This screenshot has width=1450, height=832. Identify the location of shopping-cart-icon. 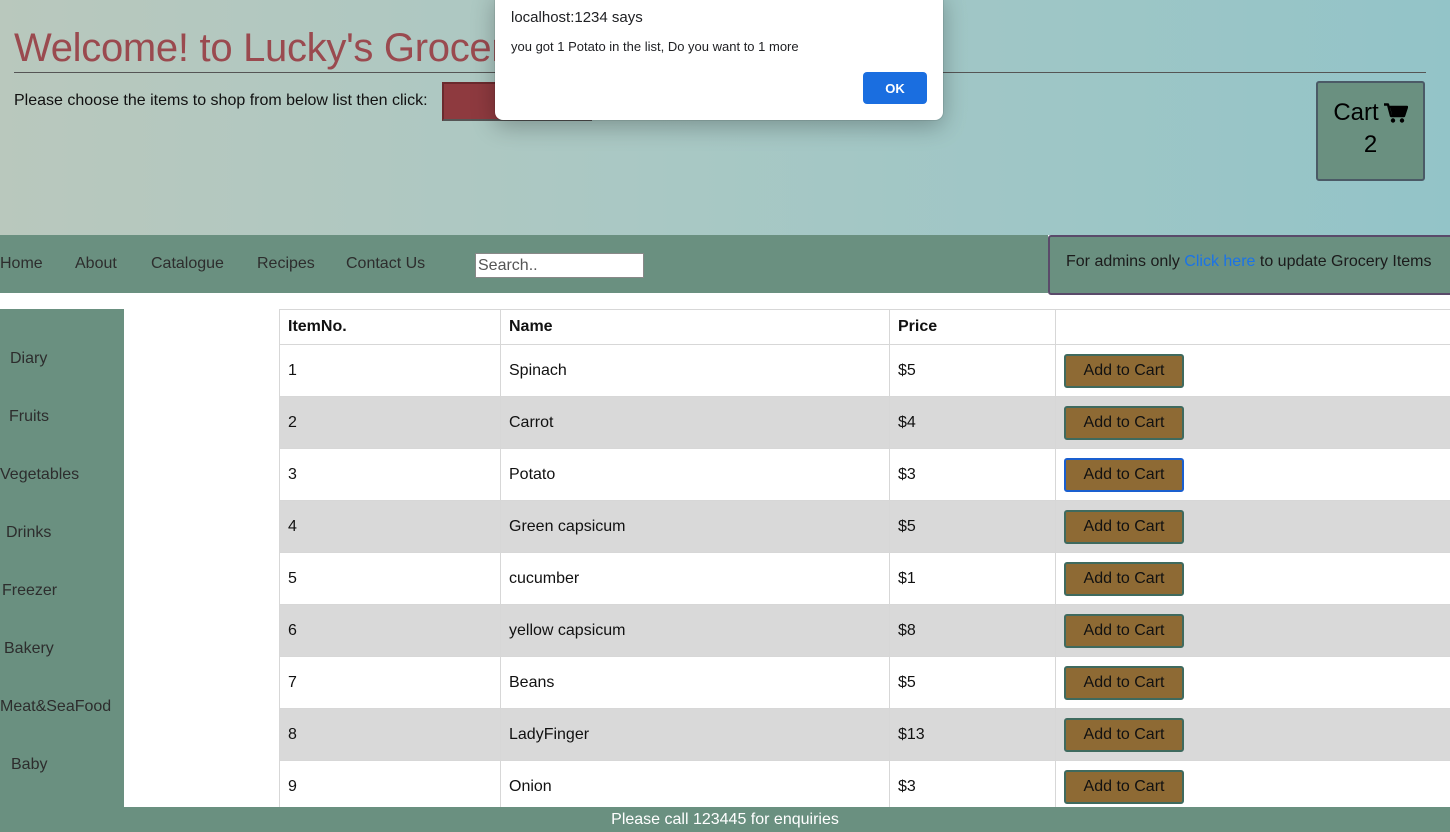
(1395, 112).